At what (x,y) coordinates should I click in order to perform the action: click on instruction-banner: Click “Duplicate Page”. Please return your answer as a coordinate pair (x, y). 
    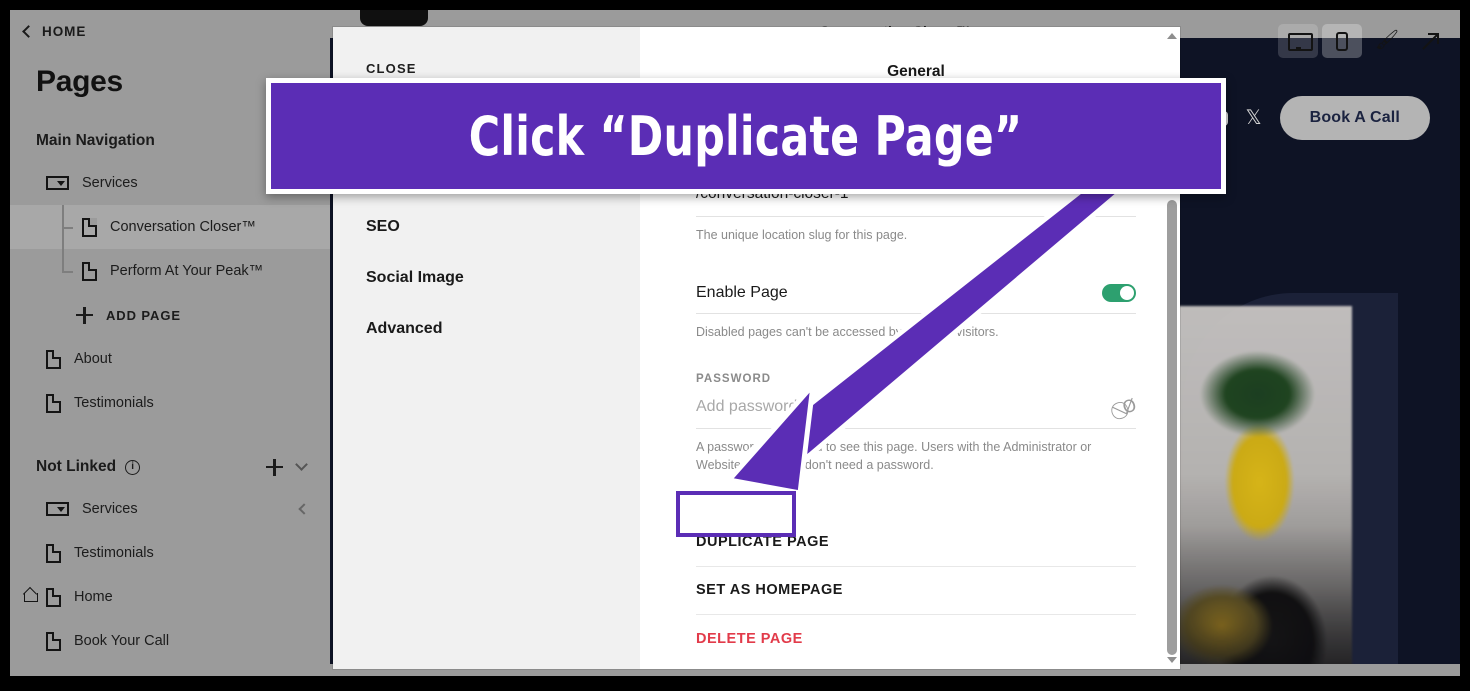
    Looking at the image, I should click on (746, 136).